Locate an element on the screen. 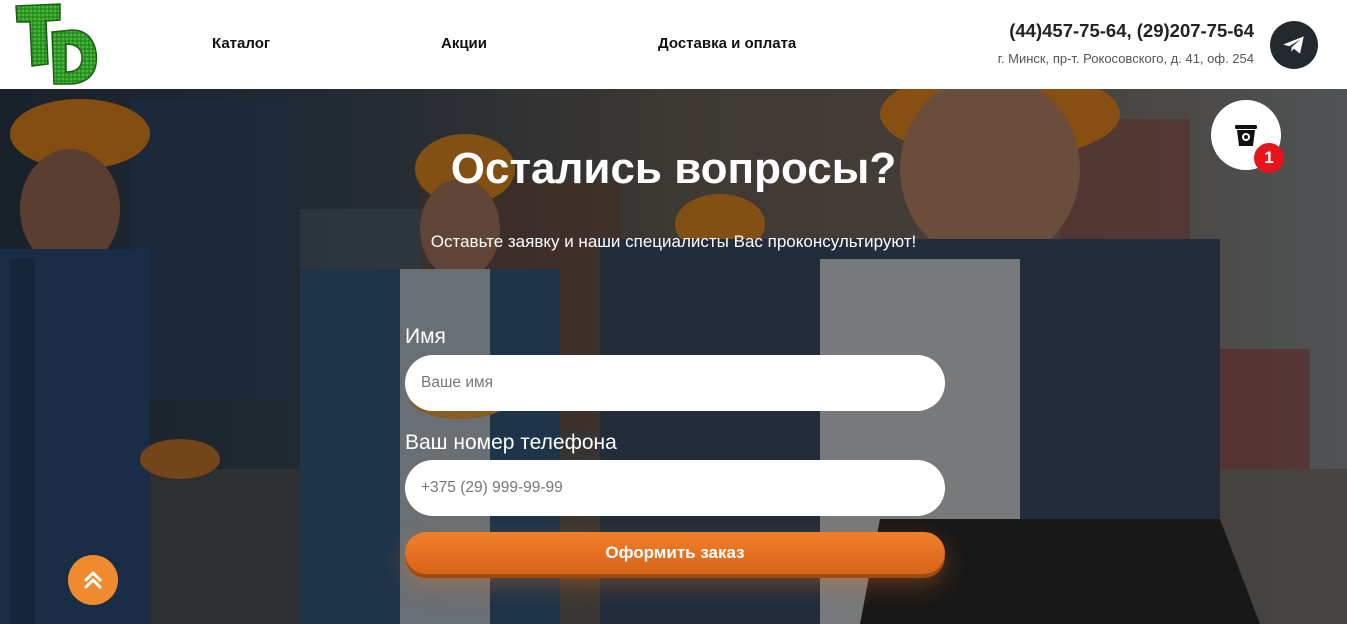  telegram-icon is located at coordinates (1293, 45).